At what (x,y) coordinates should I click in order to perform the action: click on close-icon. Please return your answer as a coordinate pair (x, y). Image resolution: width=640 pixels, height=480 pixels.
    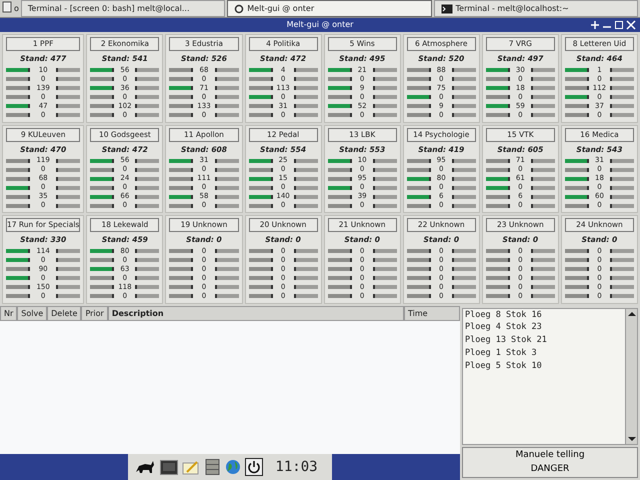
    Looking at the image, I should click on (631, 25).